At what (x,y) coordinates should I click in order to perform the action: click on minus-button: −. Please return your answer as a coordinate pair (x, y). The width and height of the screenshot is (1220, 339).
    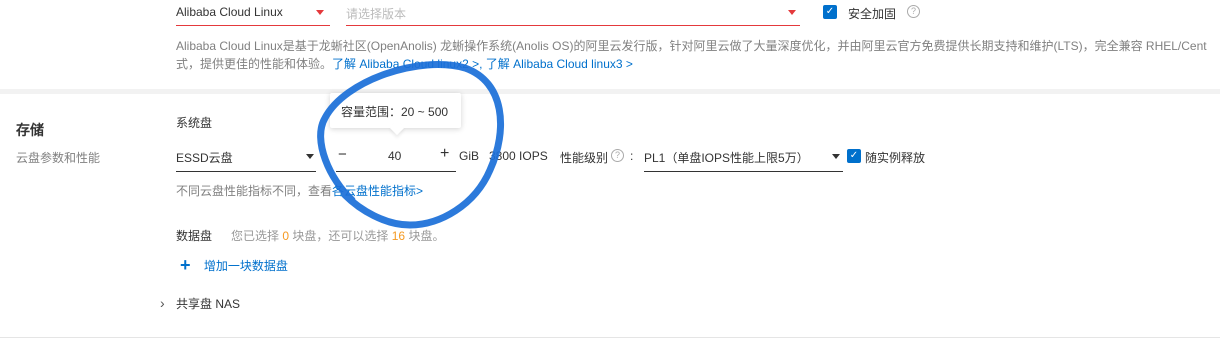
    Looking at the image, I should click on (342, 154).